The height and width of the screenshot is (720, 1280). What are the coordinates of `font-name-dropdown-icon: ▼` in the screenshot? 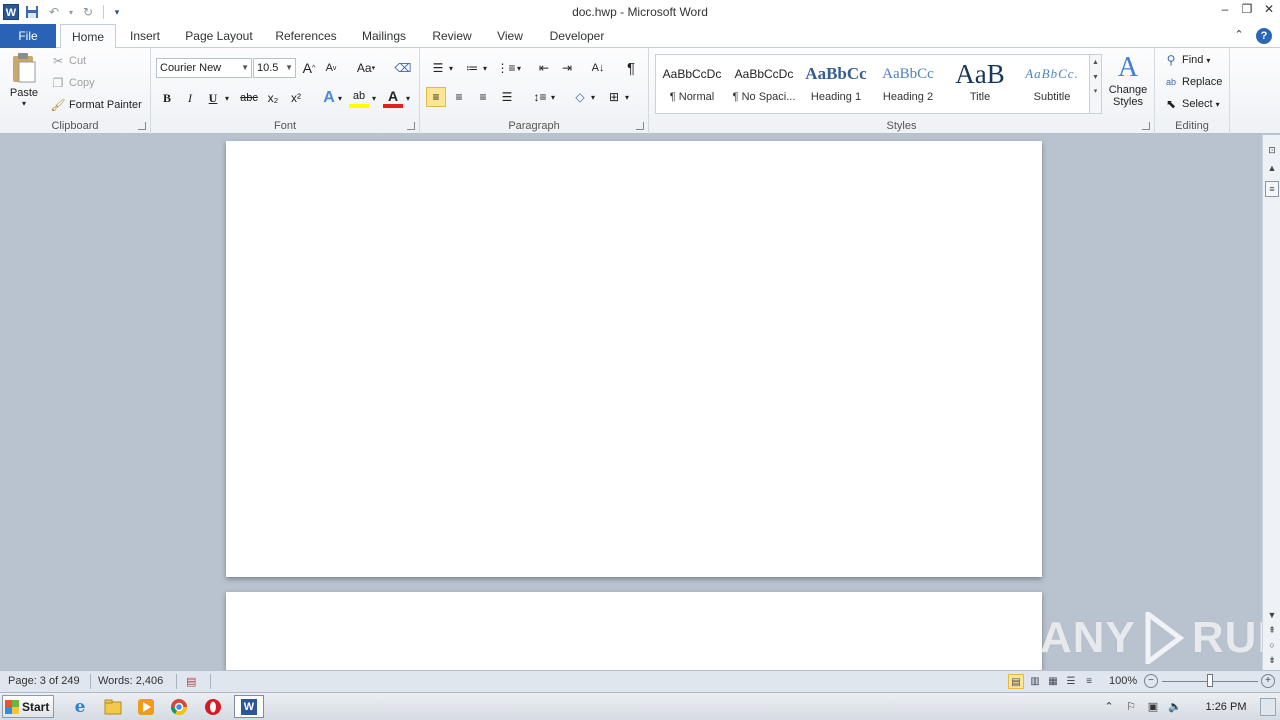 It's located at (245, 68).